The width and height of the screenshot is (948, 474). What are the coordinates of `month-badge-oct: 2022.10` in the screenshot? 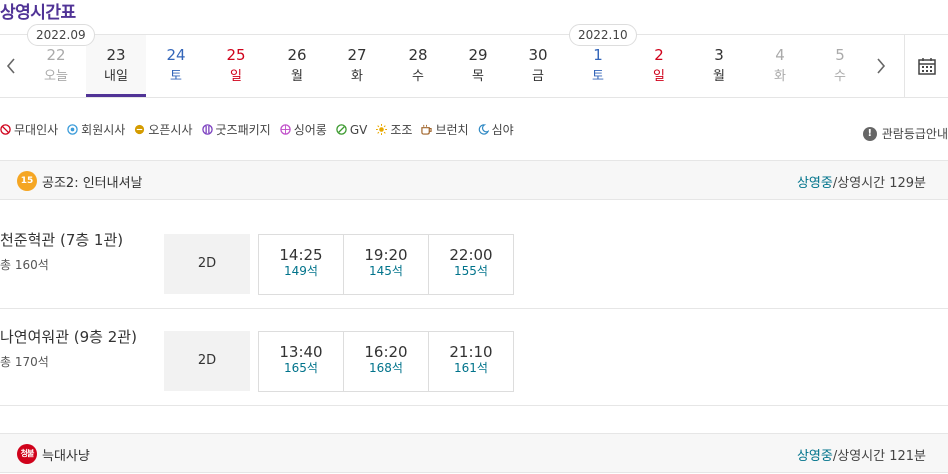 It's located at (603, 35).